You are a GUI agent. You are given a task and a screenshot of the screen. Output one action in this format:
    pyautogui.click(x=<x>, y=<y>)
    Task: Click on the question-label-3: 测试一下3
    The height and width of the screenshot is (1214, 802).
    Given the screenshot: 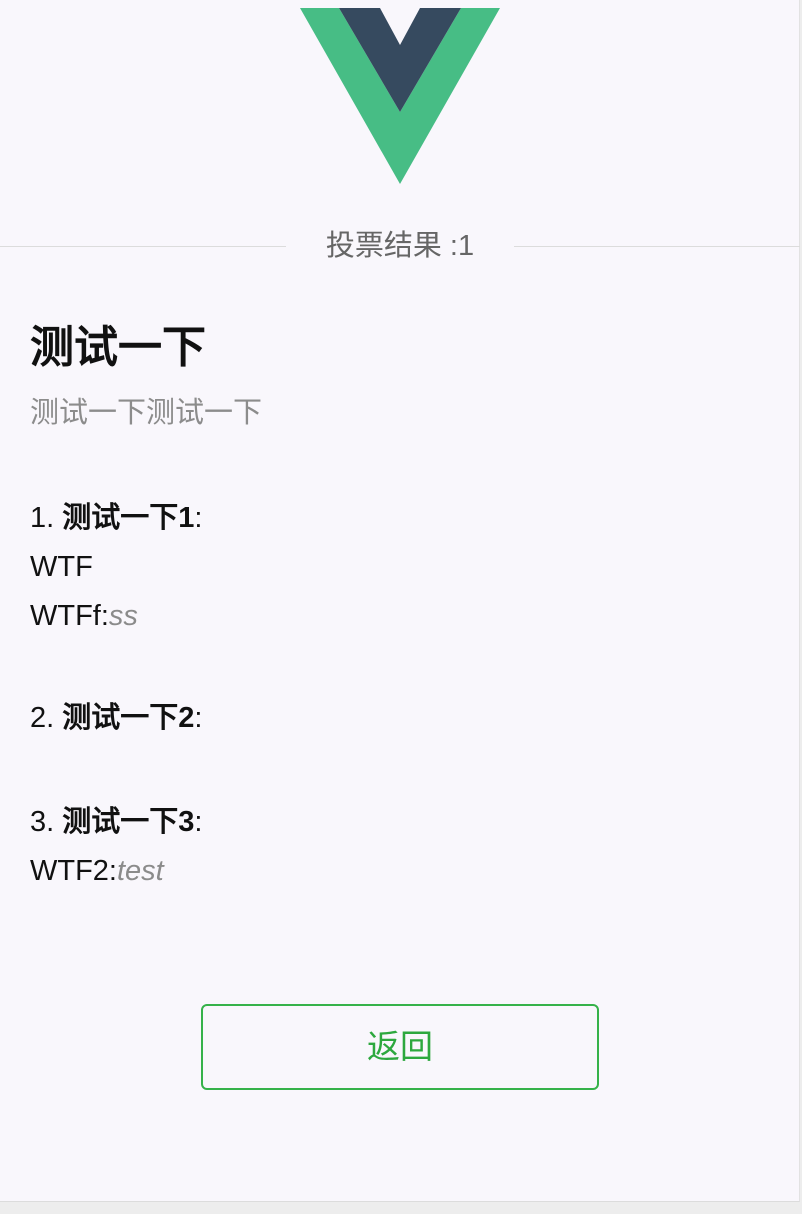 What is the action you would take?
    pyautogui.click(x=128, y=822)
    